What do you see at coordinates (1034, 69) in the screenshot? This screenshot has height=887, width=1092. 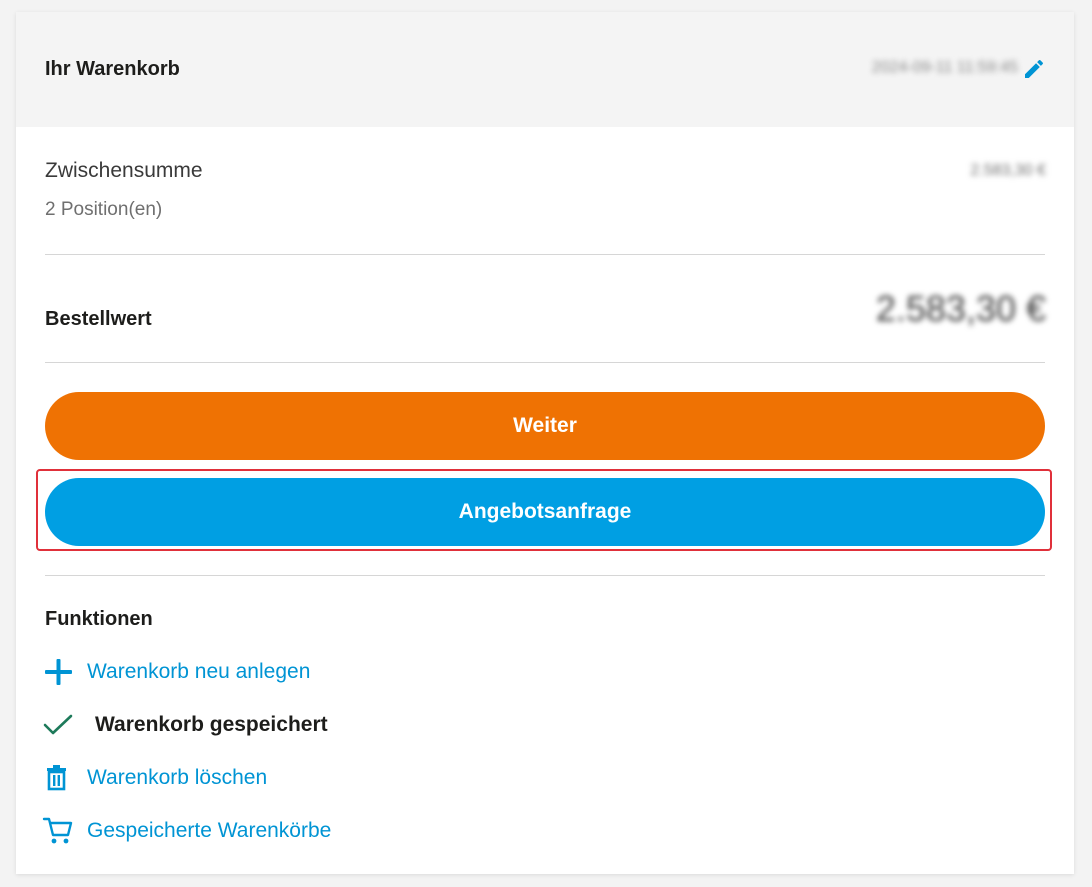 I see `pencil-icon` at bounding box center [1034, 69].